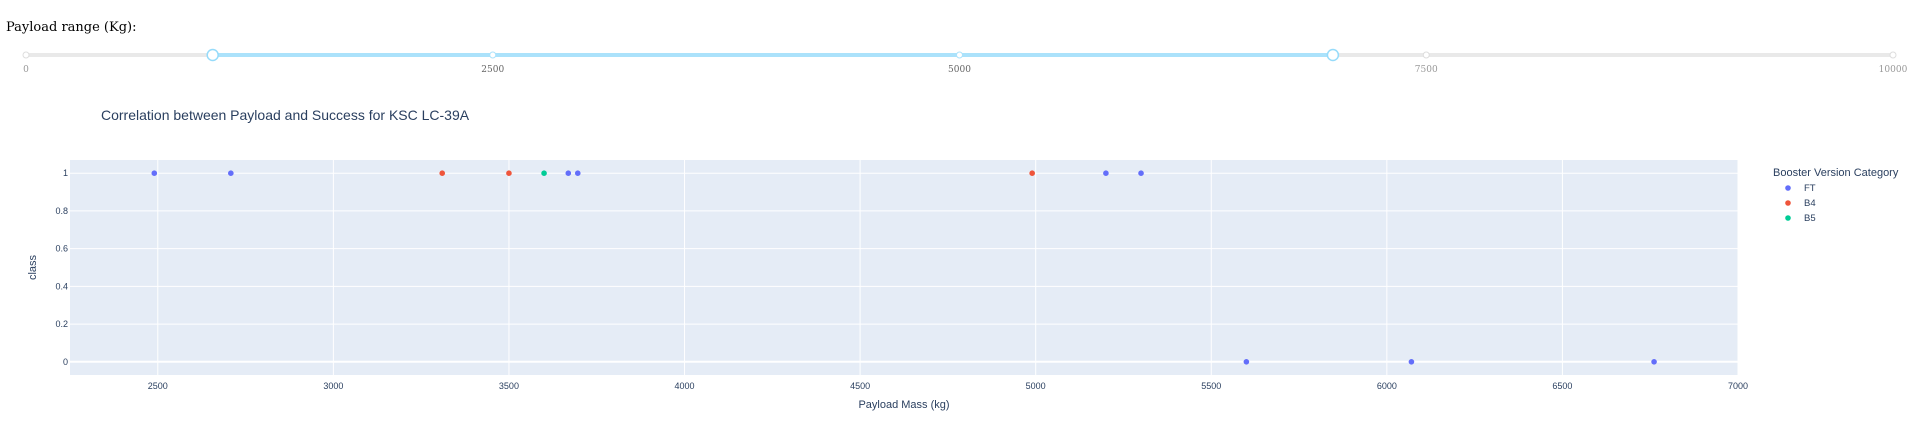 Image resolution: width=1920 pixels, height=440 pixels. I want to click on legend: FT B4 B5, so click(1800, 203).